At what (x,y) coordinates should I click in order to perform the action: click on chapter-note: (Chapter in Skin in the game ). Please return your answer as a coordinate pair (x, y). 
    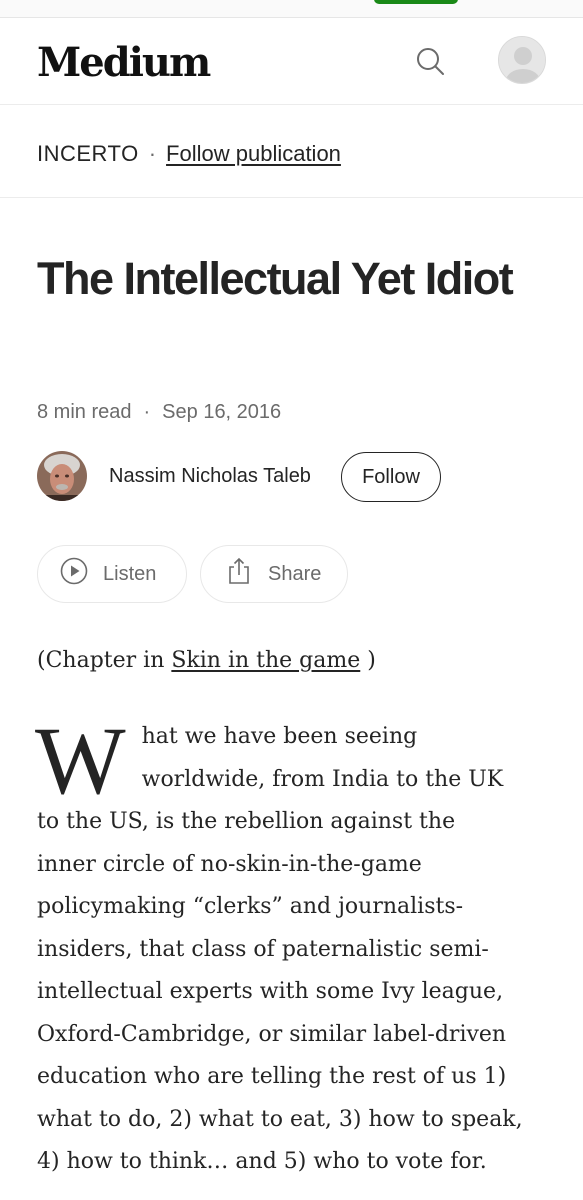
    Looking at the image, I should click on (206, 660).